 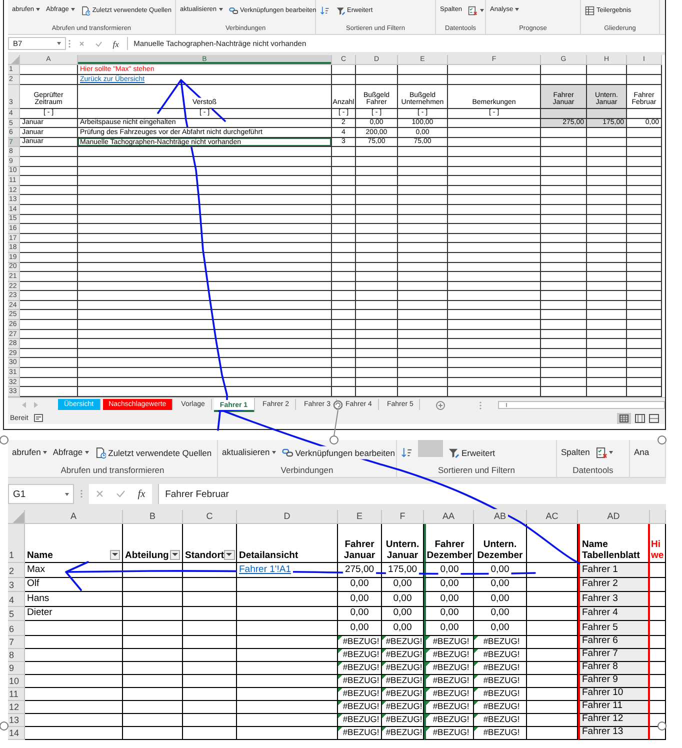 What do you see at coordinates (471, 452) in the screenshot?
I see `ribbon-button: Erweitert` at bounding box center [471, 452].